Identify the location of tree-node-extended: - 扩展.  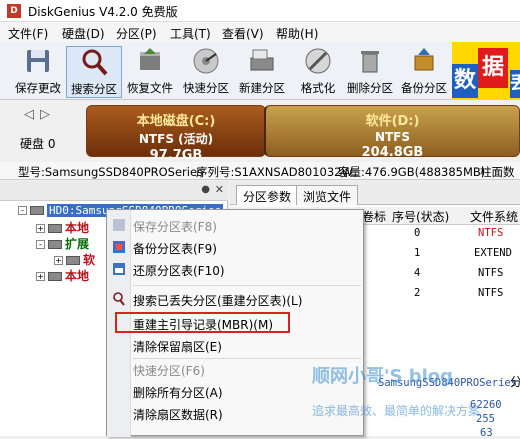
(62, 243).